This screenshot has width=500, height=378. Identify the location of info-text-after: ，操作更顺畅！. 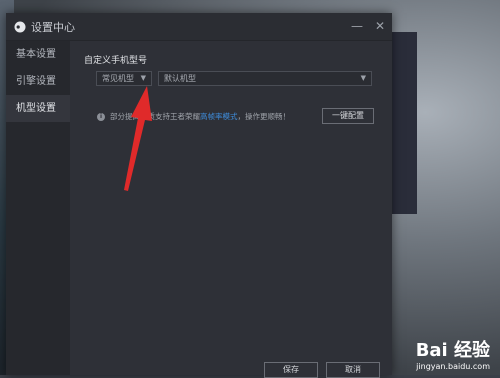
(264, 116).